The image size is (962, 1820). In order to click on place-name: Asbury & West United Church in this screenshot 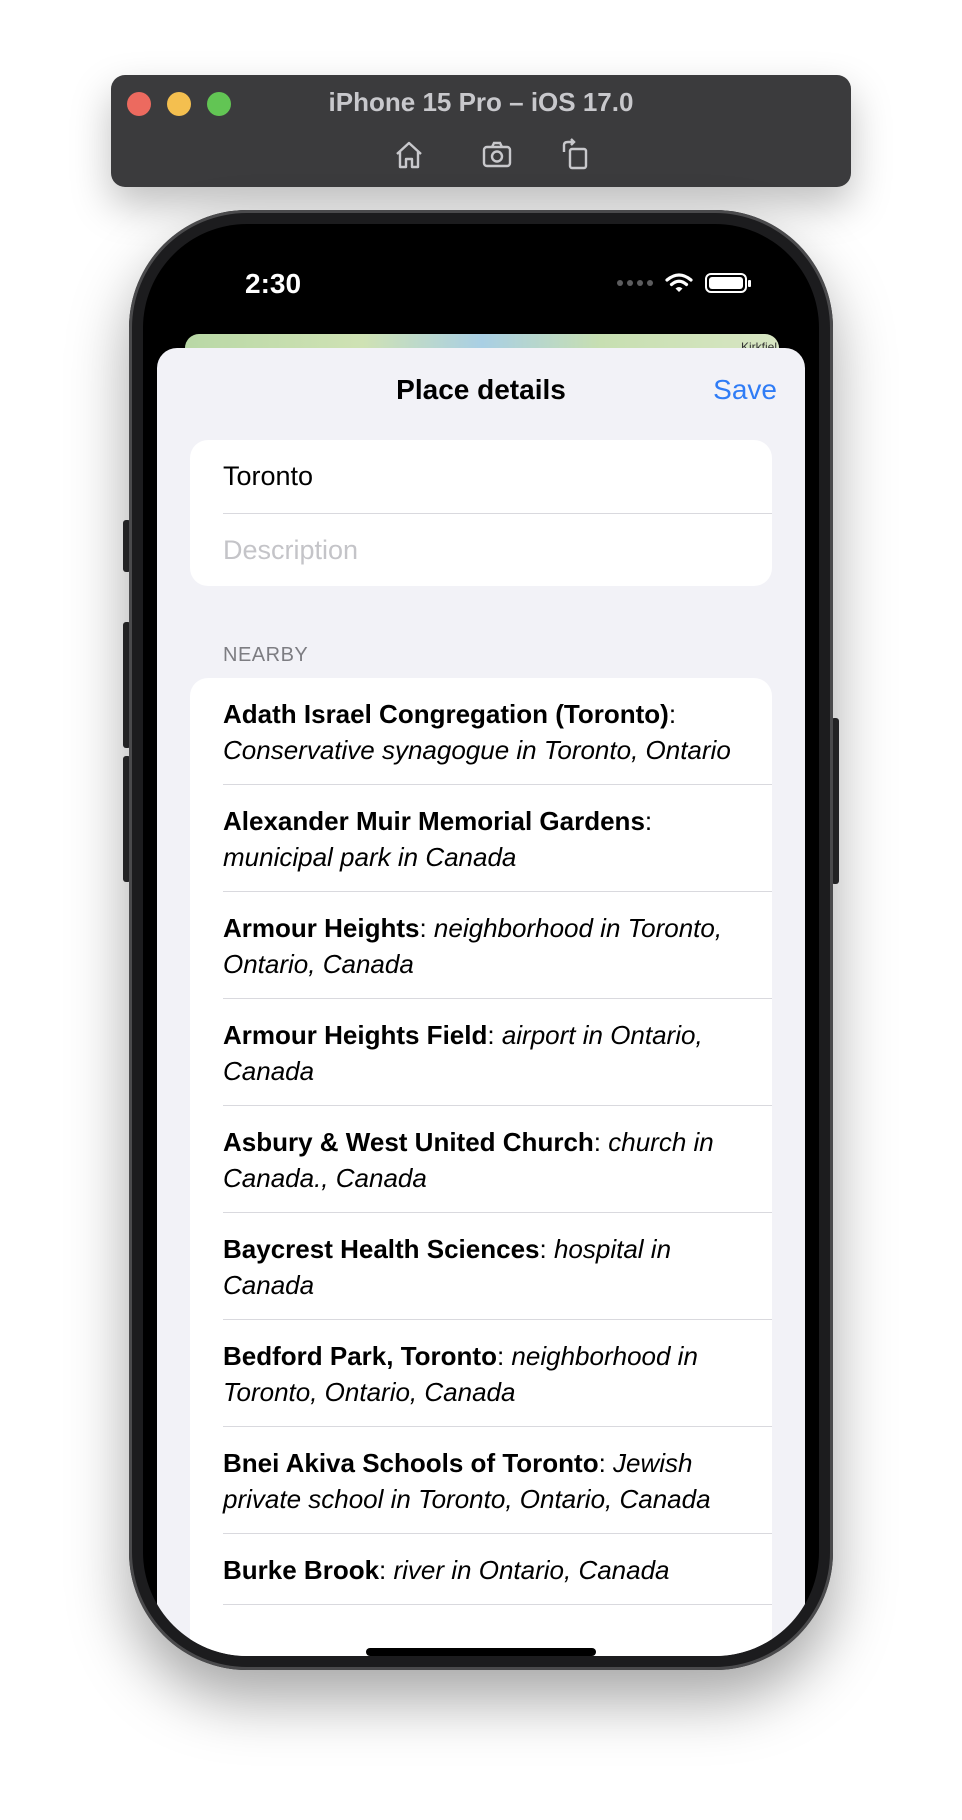, I will do `click(408, 1142)`.